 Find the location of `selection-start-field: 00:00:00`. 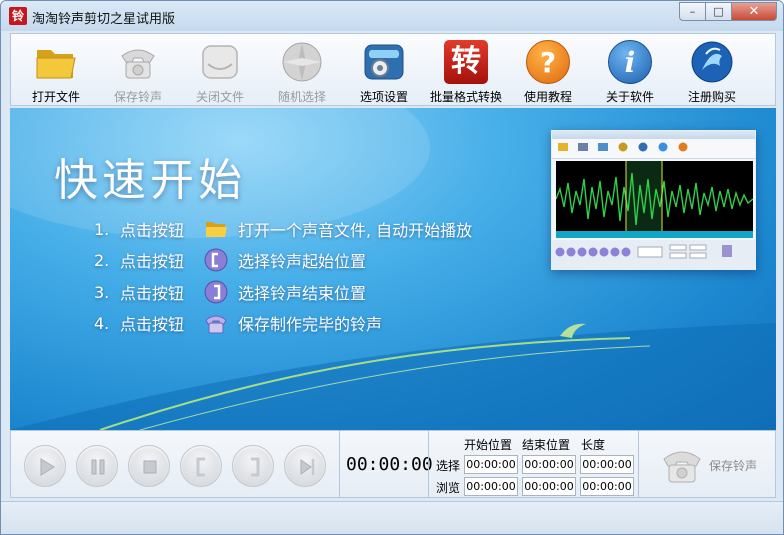

selection-start-field: 00:00:00 is located at coordinates (491, 464).